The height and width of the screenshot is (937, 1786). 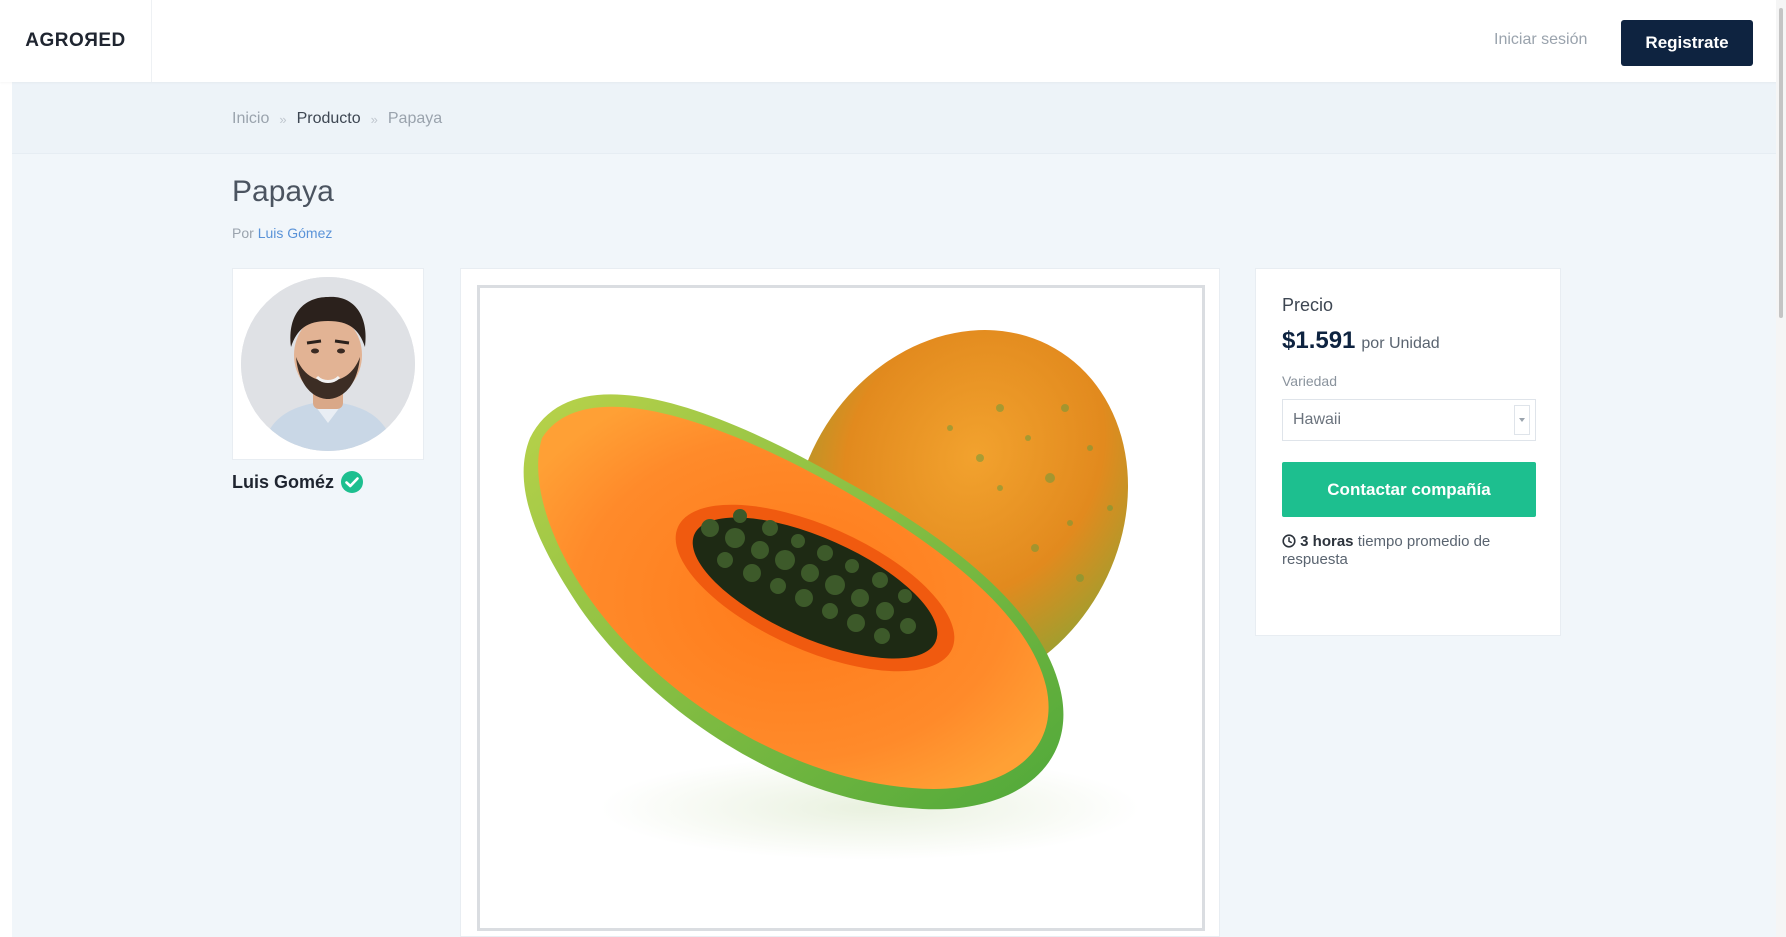 I want to click on price-unit: por Unidad, so click(x=1400, y=343).